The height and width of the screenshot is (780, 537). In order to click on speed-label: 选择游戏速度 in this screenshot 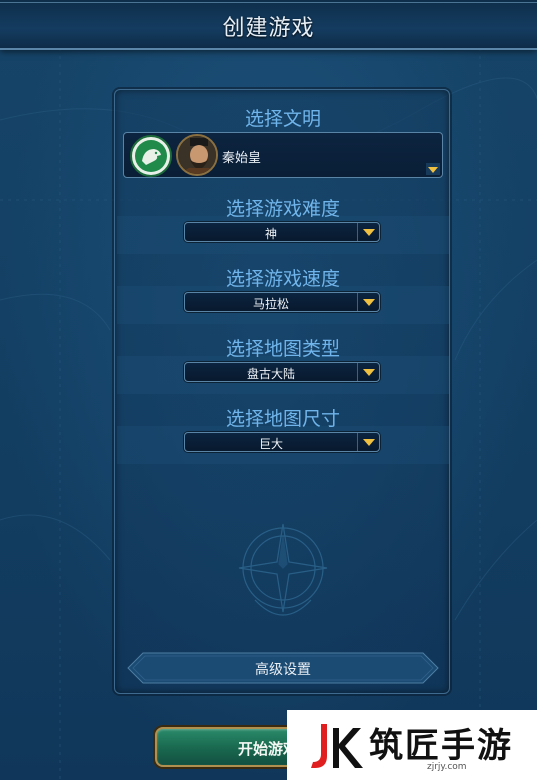, I will do `click(282, 279)`.